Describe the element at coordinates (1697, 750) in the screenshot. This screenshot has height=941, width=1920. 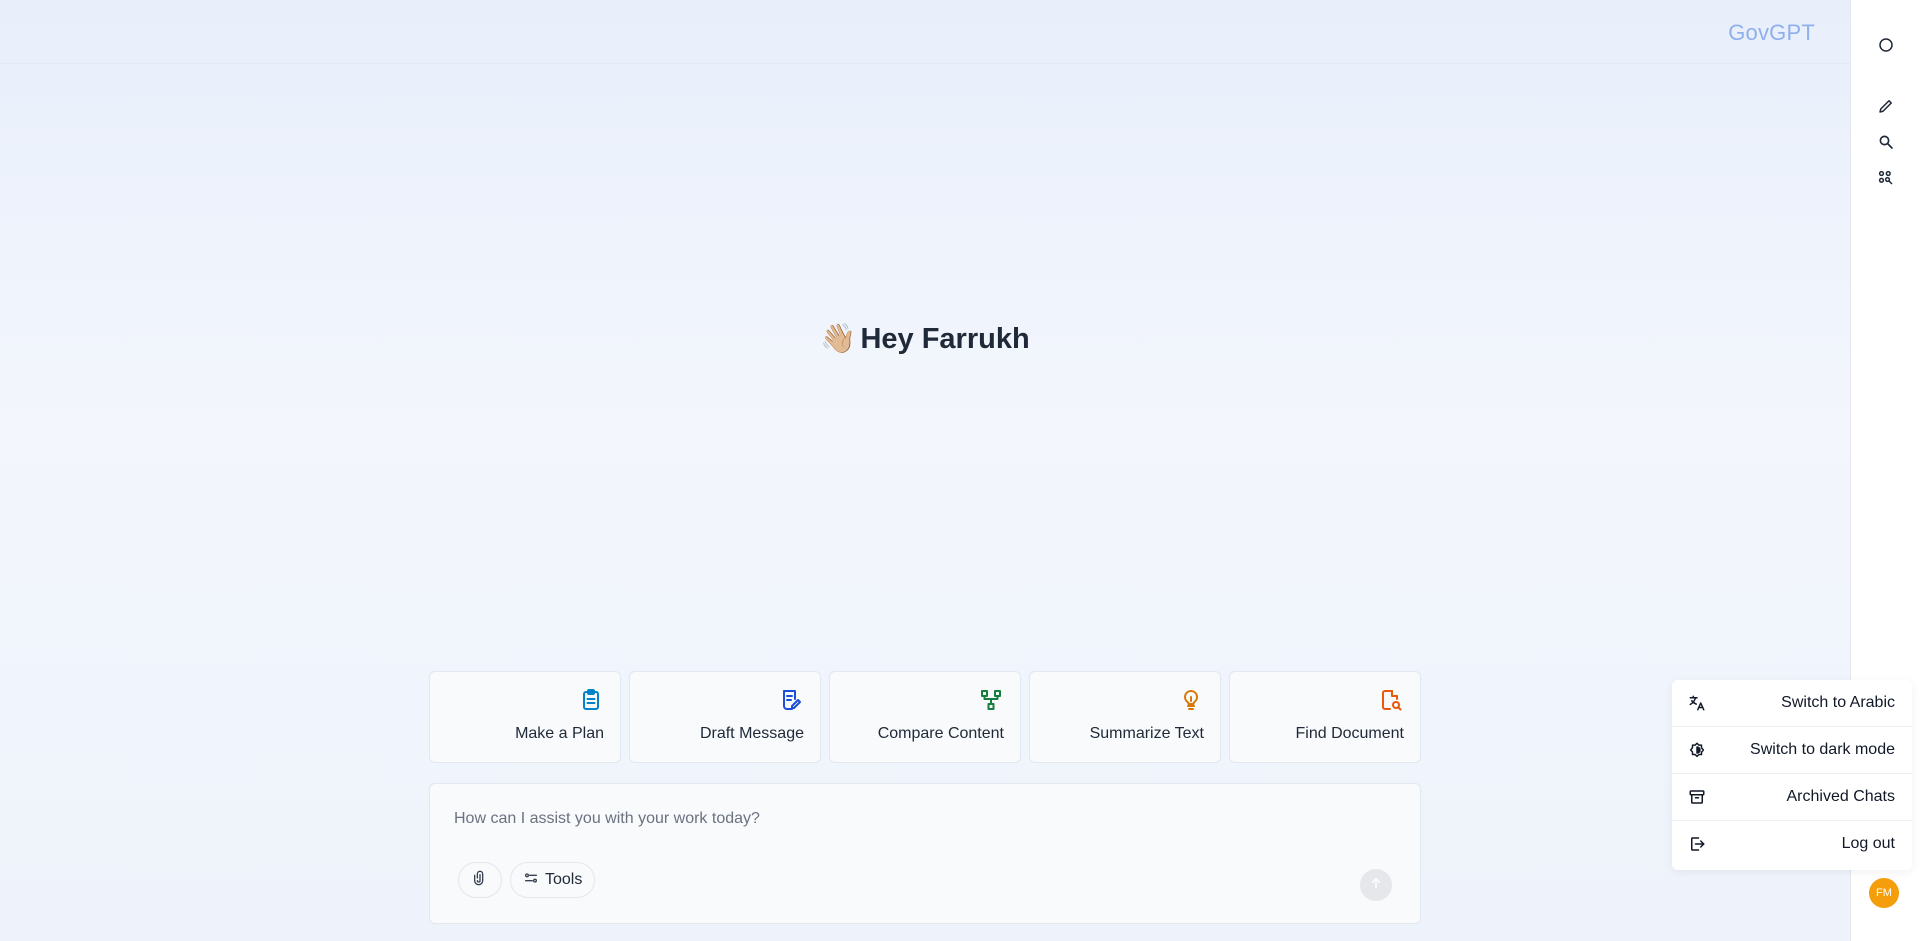
I see `theme-icon` at that location.